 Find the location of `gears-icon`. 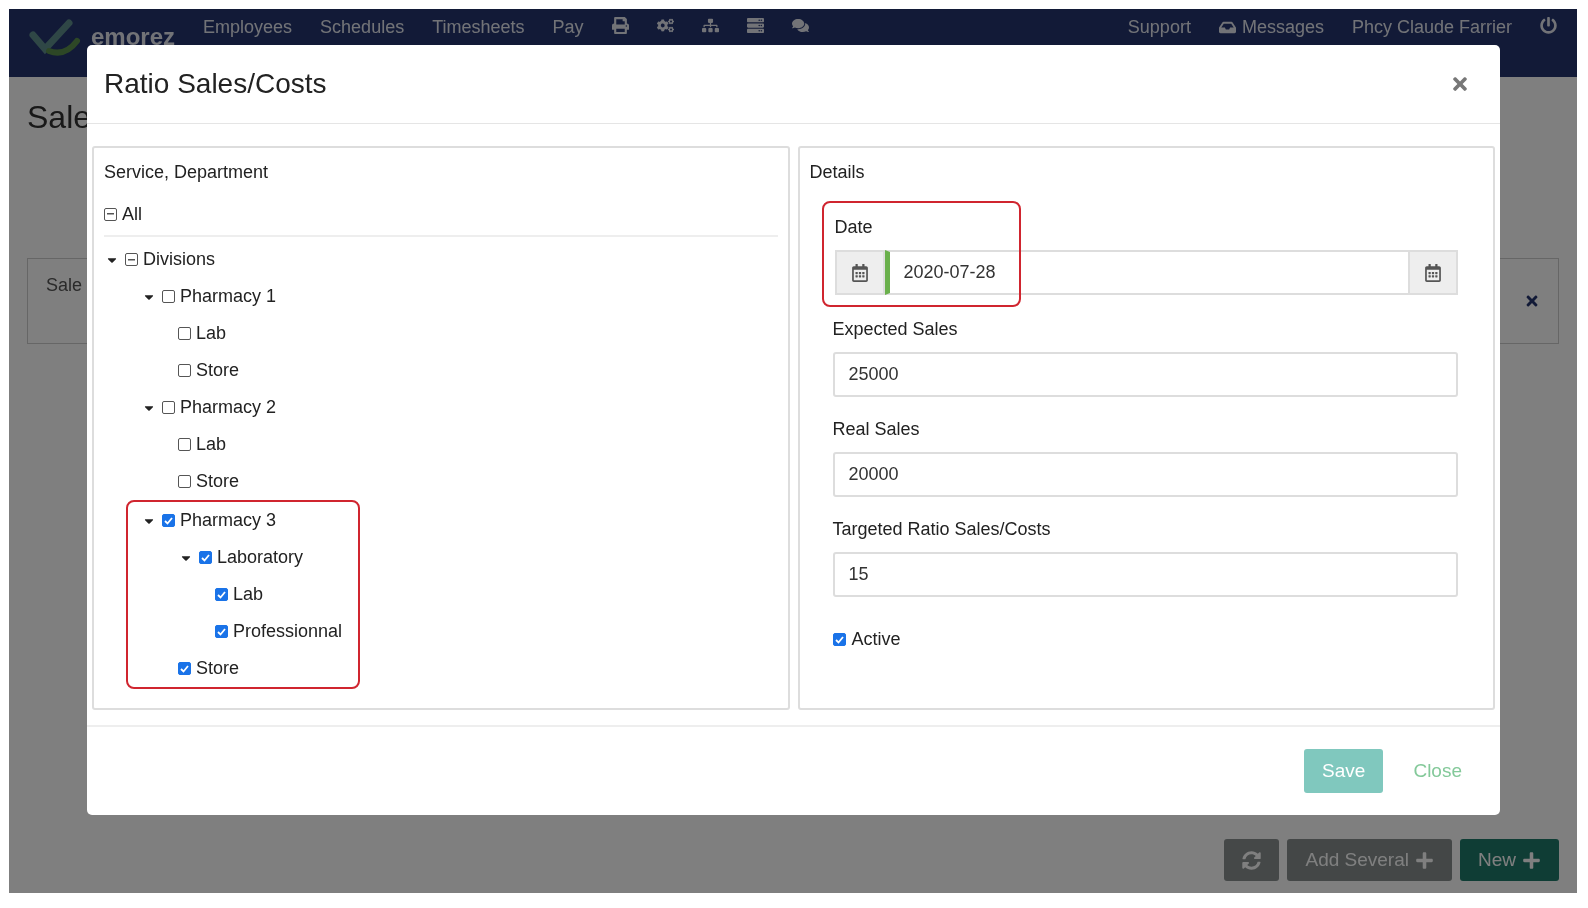

gears-icon is located at coordinates (665, 25).